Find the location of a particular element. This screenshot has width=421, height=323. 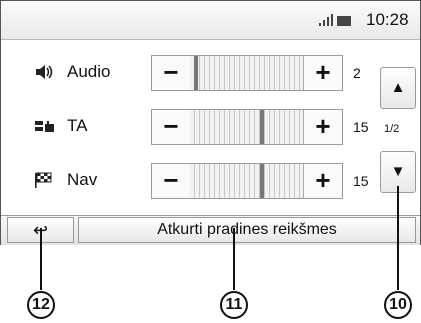

speaker-icon is located at coordinates (44, 72).